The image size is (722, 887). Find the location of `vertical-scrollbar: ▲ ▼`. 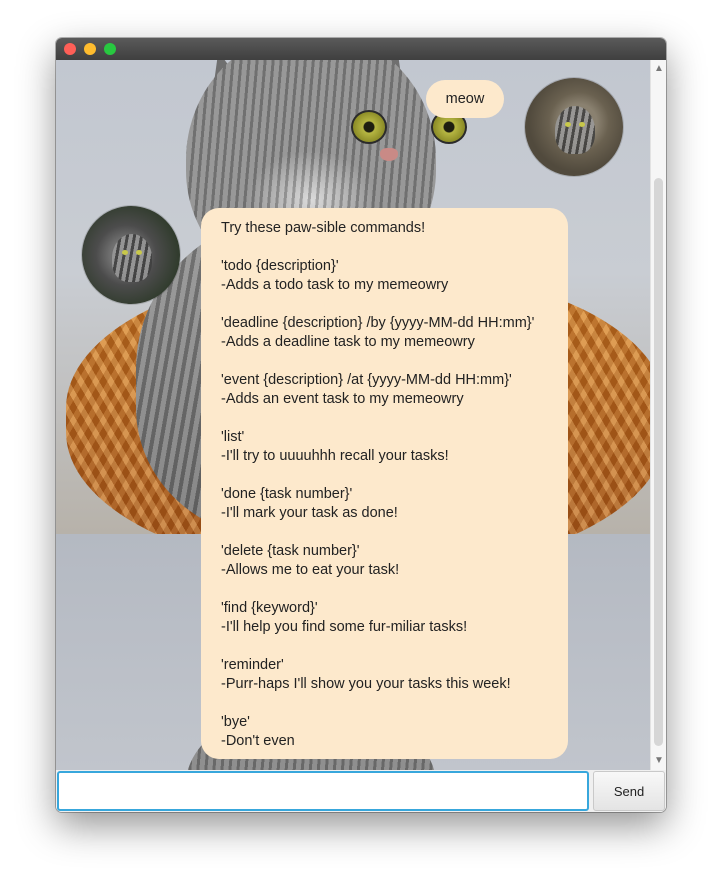

vertical-scrollbar: ▲ ▼ is located at coordinates (658, 415).